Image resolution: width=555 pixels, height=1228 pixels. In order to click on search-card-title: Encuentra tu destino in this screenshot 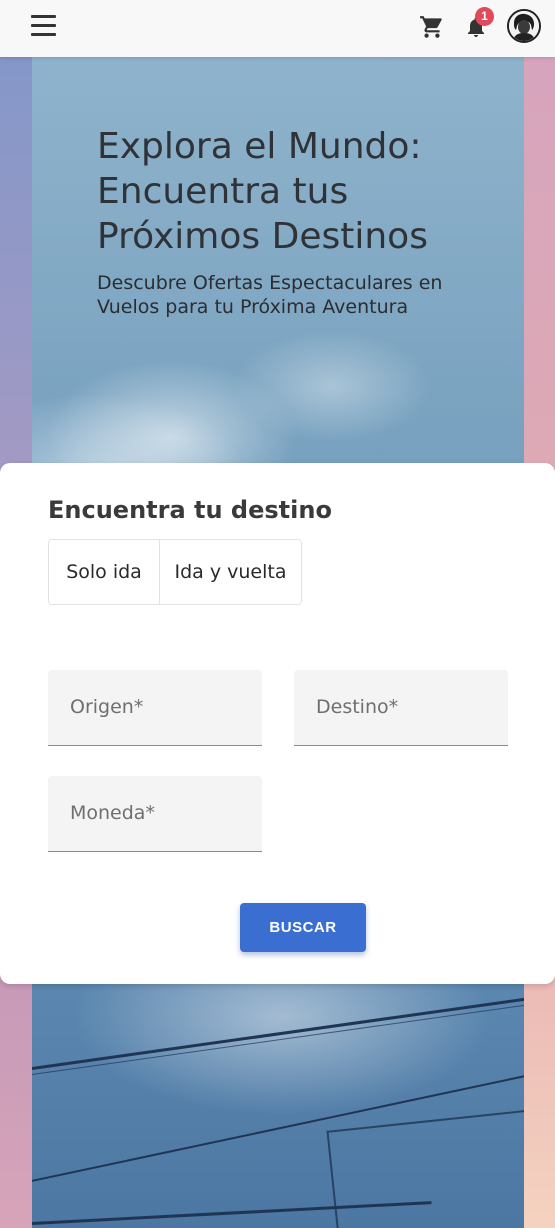, I will do `click(190, 510)`.